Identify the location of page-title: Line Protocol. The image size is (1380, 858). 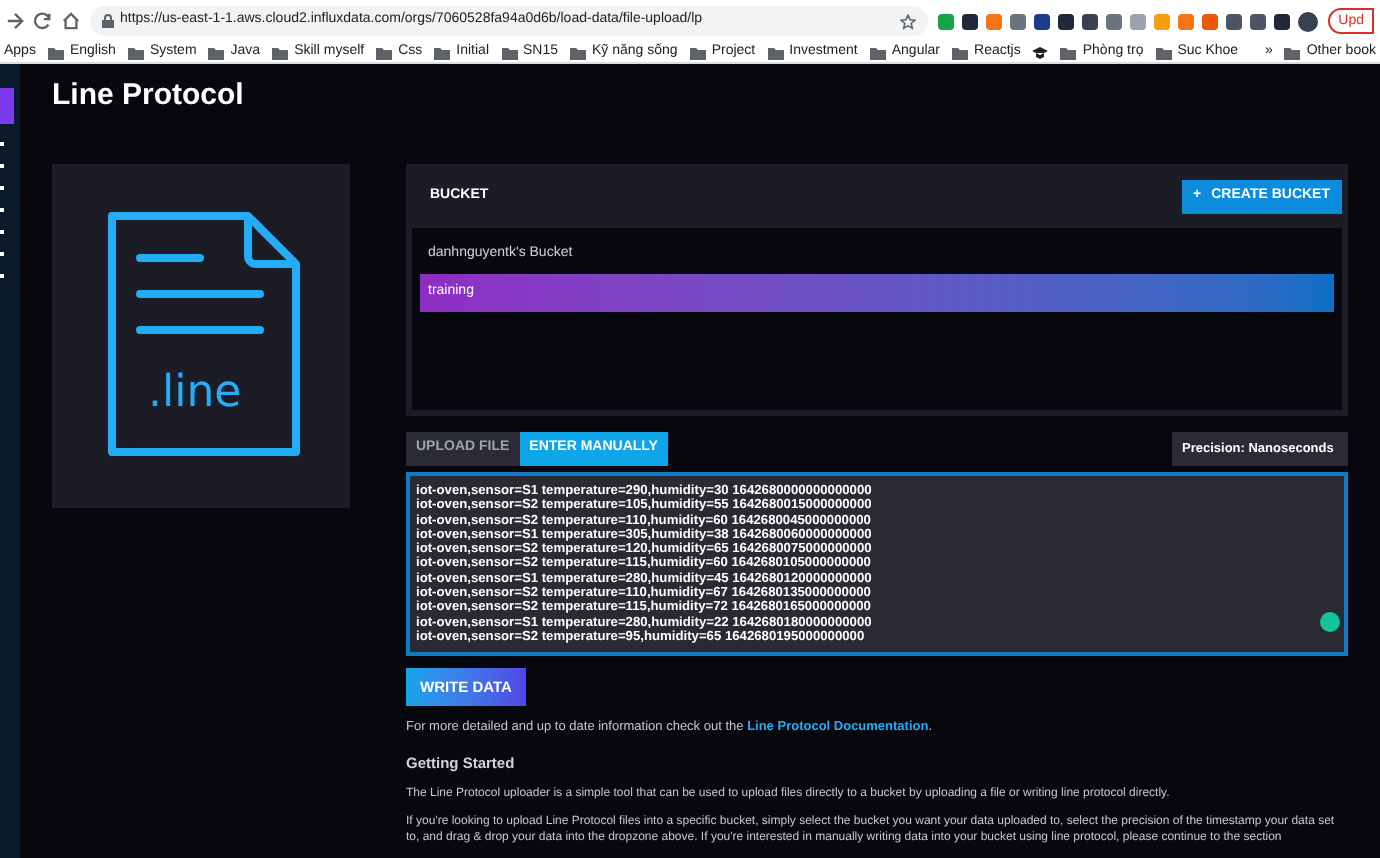
(149, 98).